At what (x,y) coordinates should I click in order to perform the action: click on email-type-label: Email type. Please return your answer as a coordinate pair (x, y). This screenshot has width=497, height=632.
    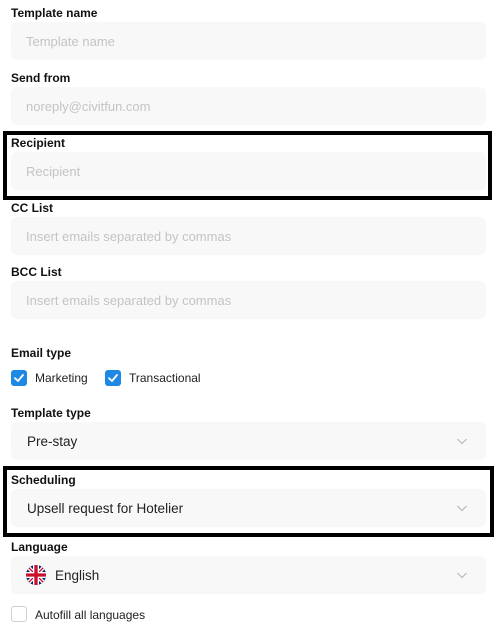
    Looking at the image, I should click on (41, 353).